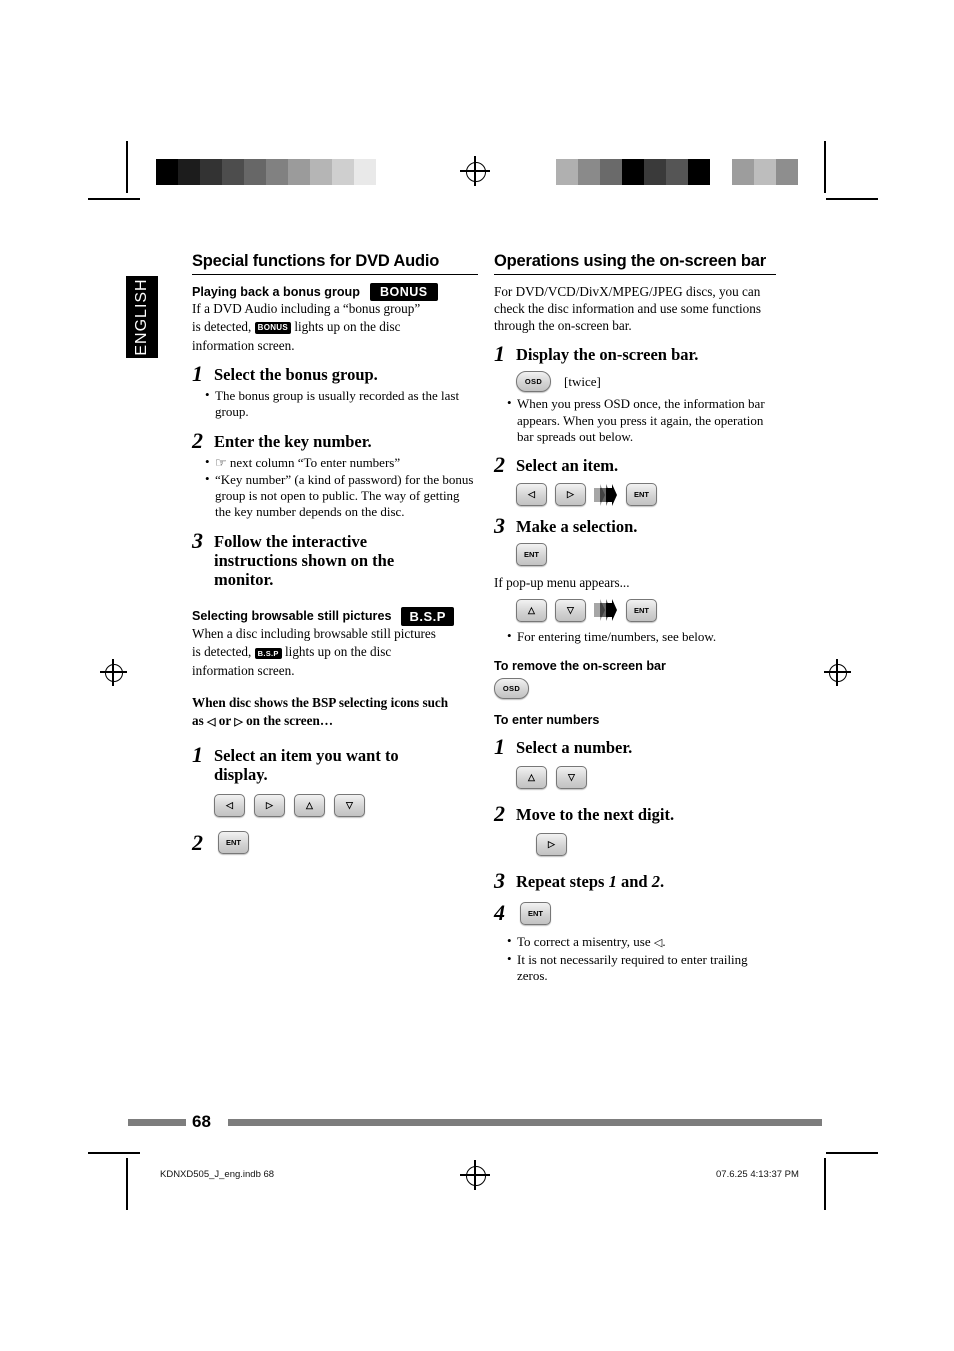 This screenshot has height=1351, width=954. Describe the element at coordinates (499, 813) in the screenshot. I see `enter-step-2-number: 2` at that location.